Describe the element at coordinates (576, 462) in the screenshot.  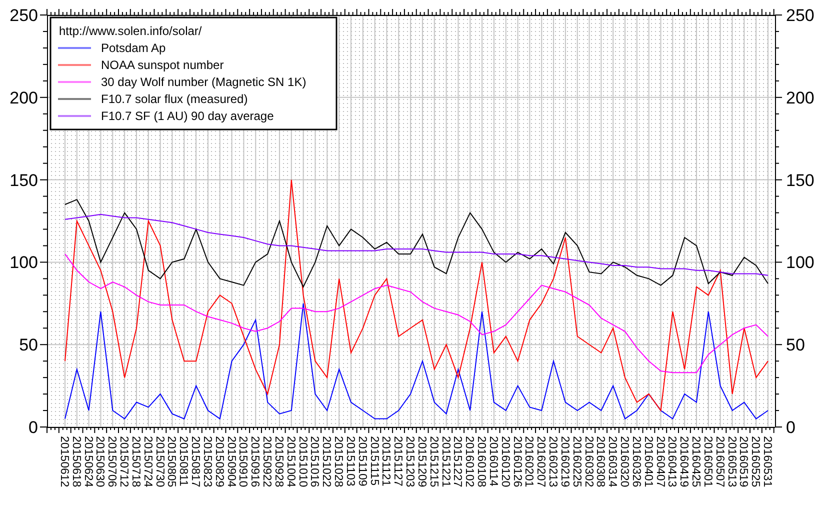
I see `x-tick-label: 20160225` at that location.